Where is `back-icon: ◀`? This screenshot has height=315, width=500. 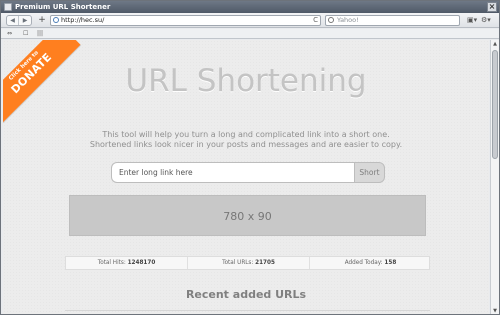
back-icon: ◀ is located at coordinates (13, 20).